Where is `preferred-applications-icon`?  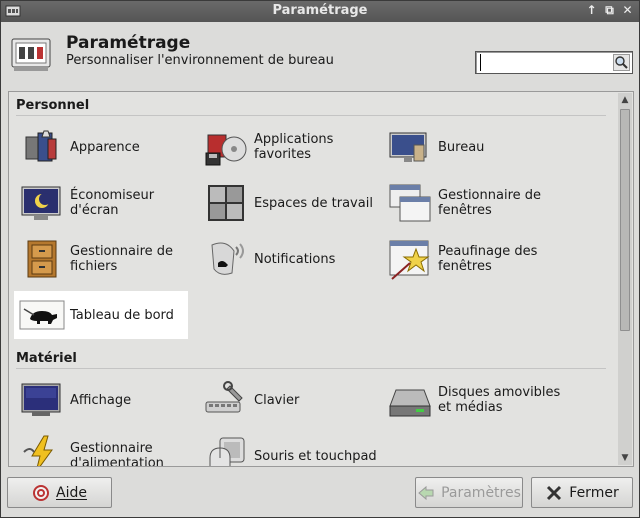 preferred-applications-icon is located at coordinates (226, 150).